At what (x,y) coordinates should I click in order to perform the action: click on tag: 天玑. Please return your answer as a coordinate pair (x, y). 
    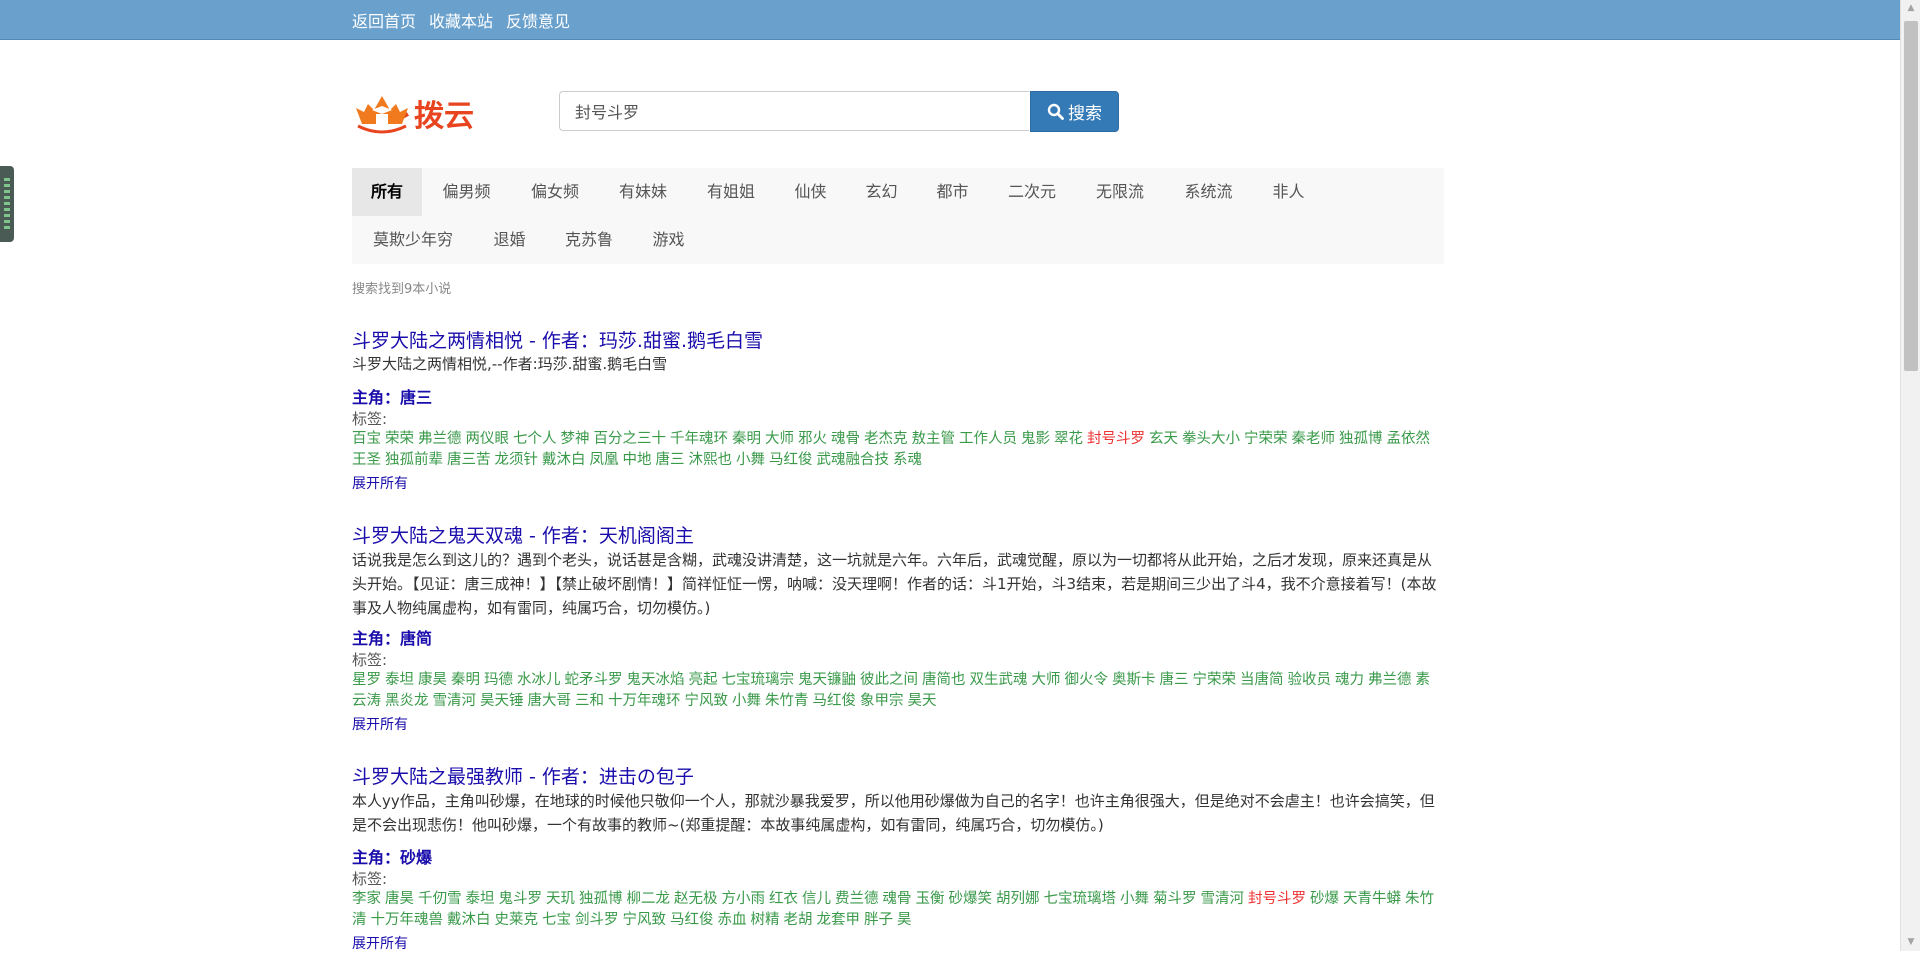
    Looking at the image, I should click on (560, 899).